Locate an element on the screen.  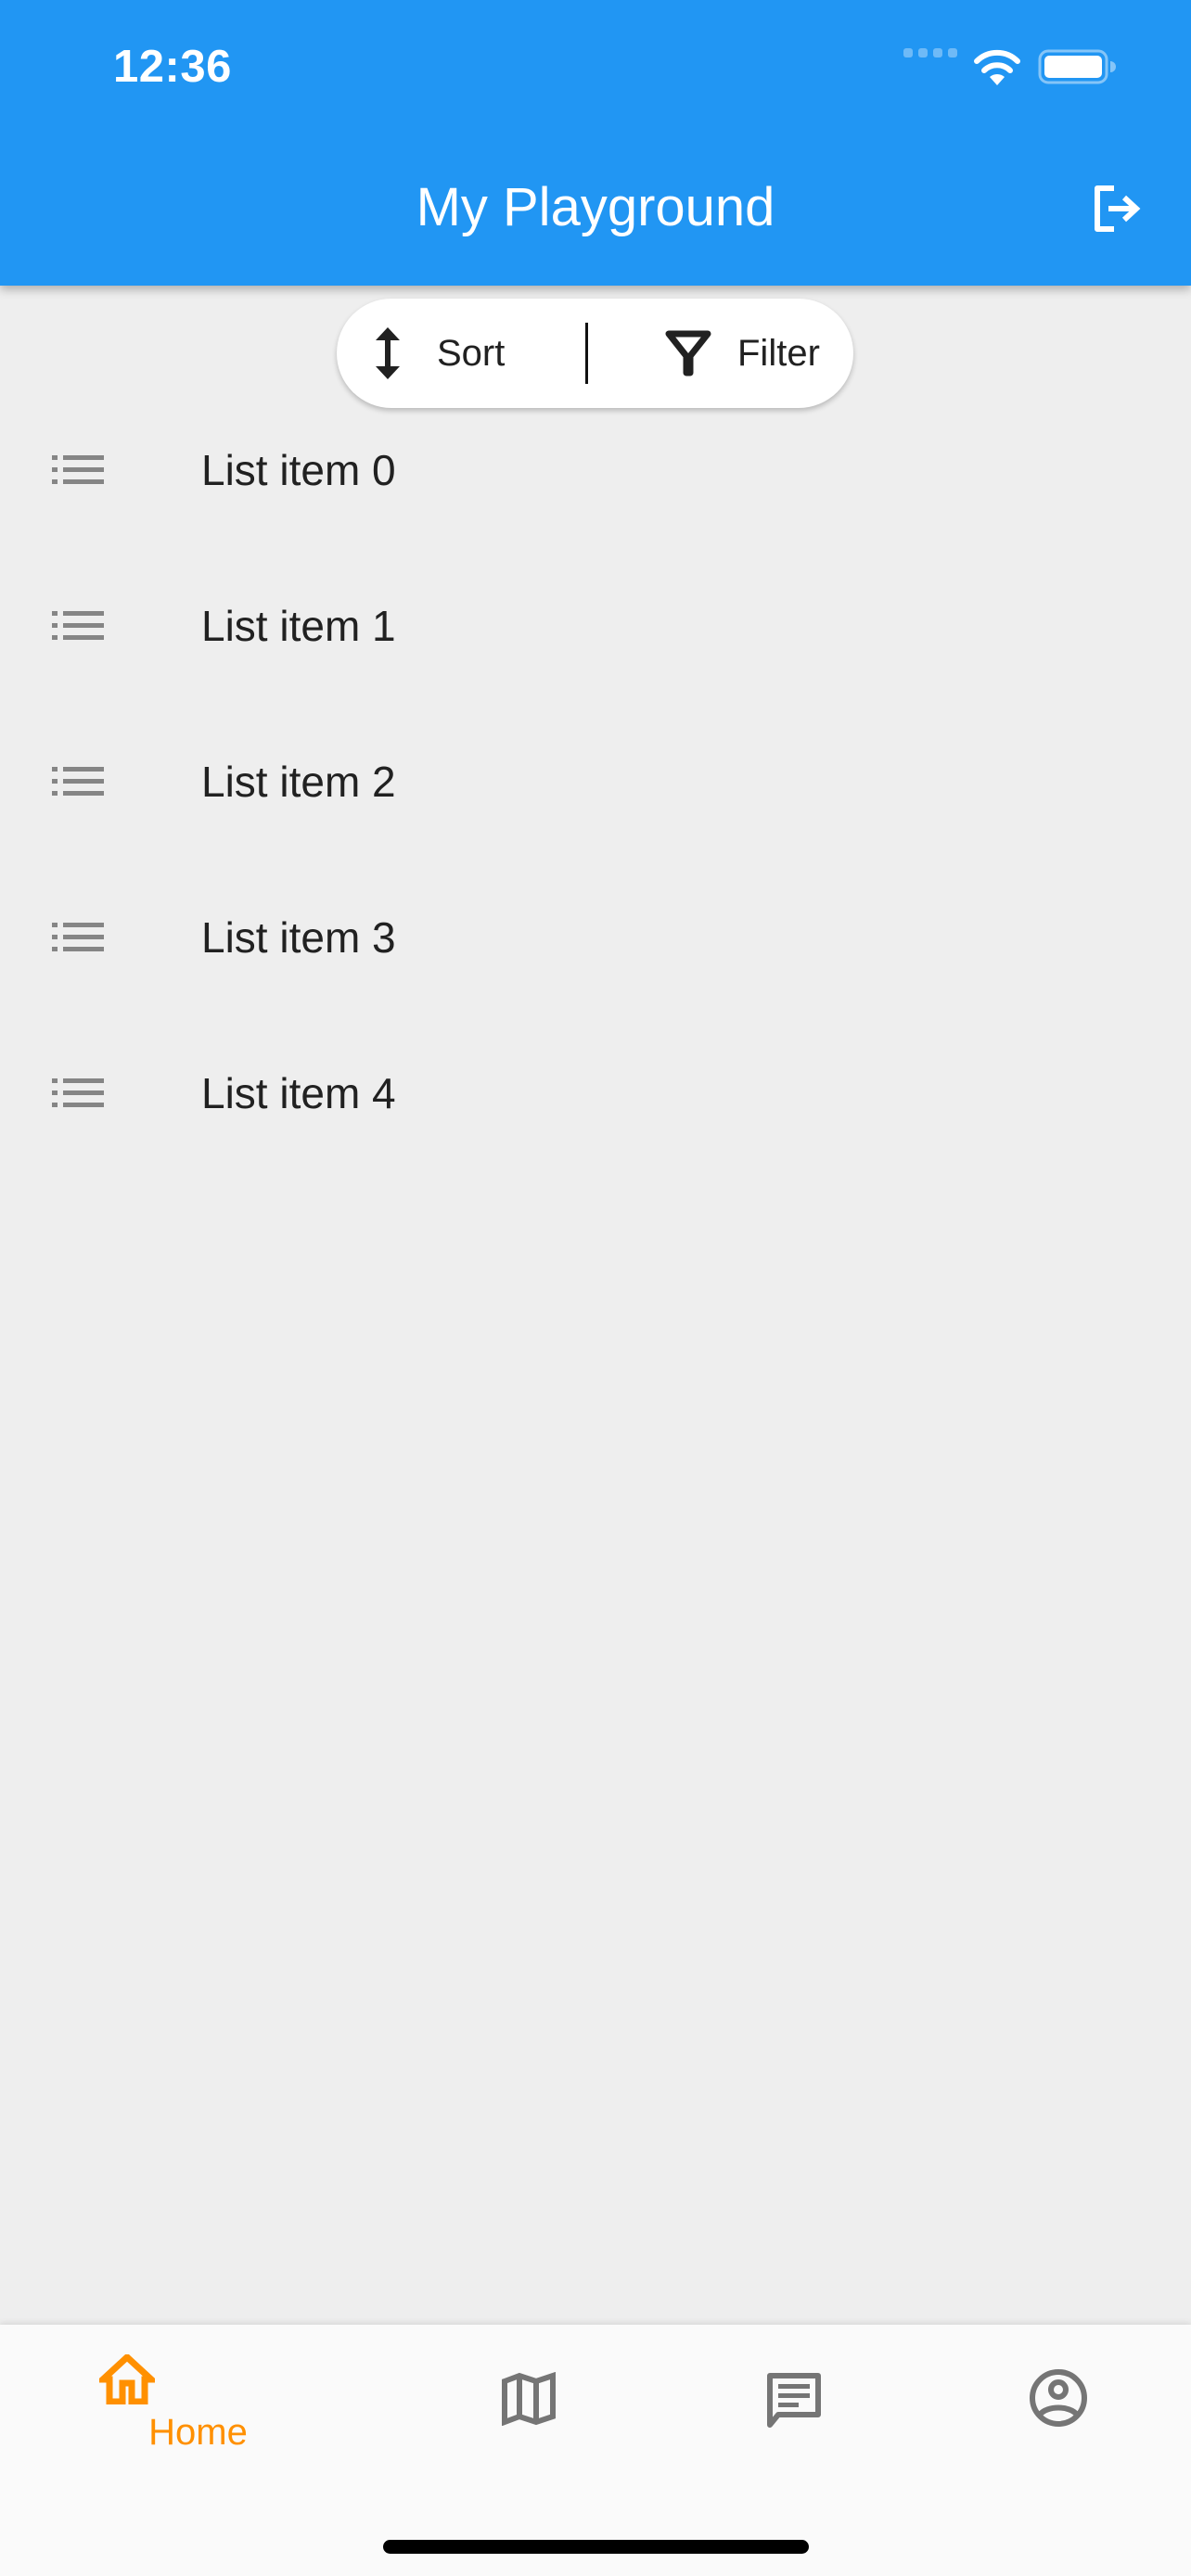
account-circle-icon is located at coordinates (1058, 2398).